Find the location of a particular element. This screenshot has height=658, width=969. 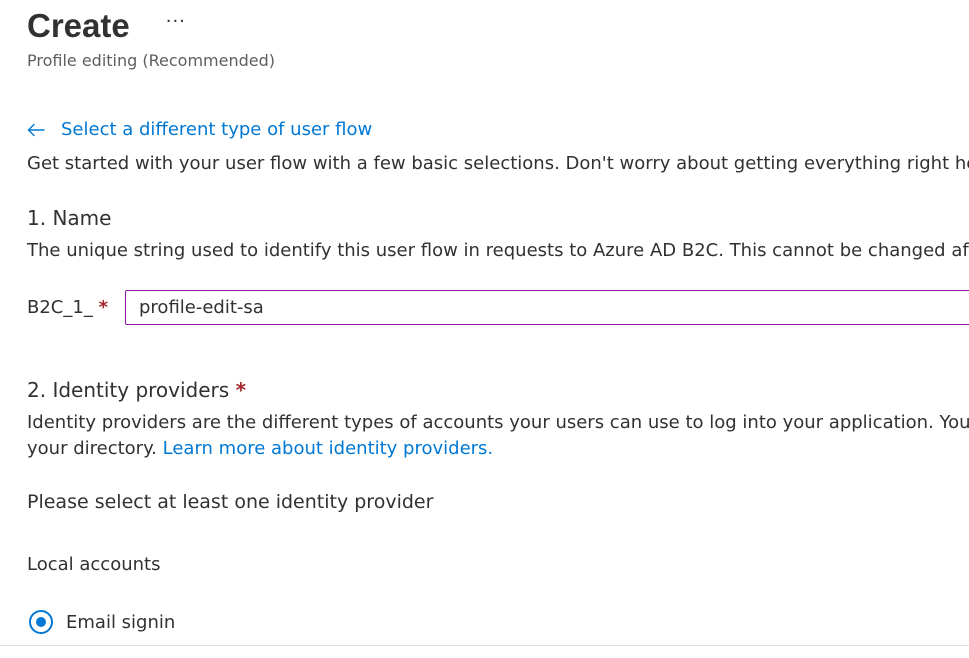

radio-selected-dot is located at coordinates (41, 622).